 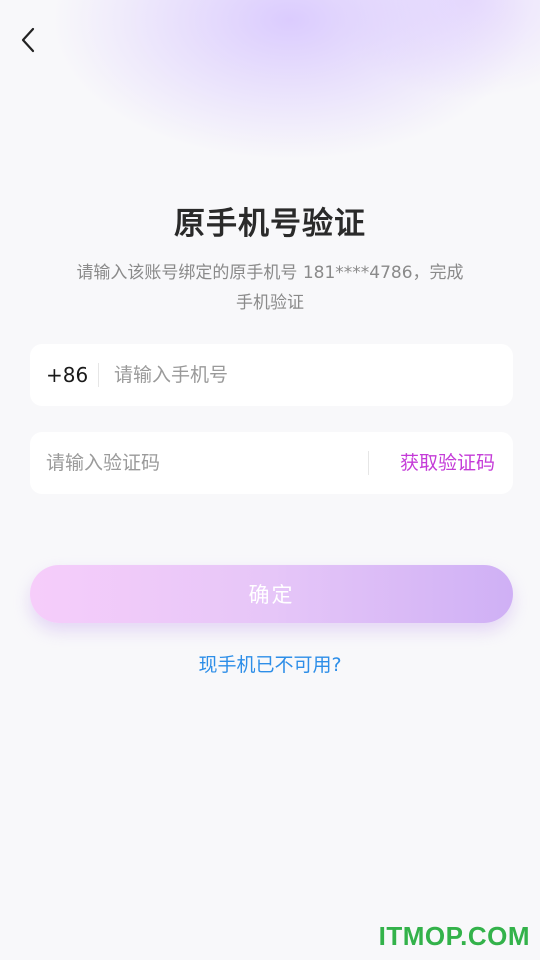 I want to click on phone-input, so click(x=304, y=375).